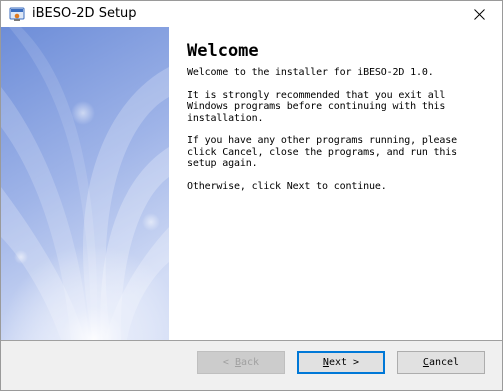 This screenshot has height=391, width=503. What do you see at coordinates (84, 13) in the screenshot?
I see `window-title: iBESO-2D Setup` at bounding box center [84, 13].